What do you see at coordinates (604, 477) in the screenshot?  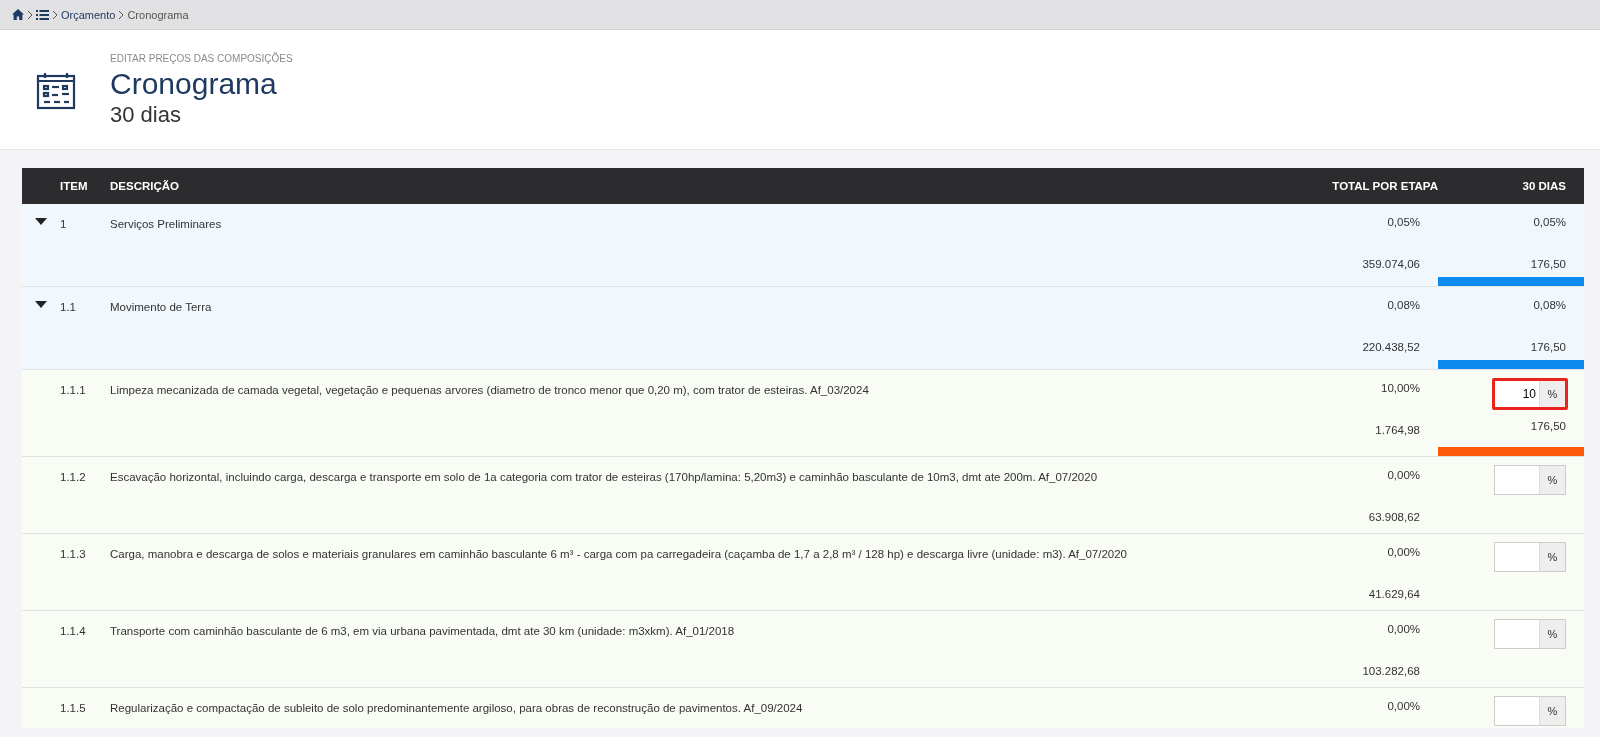 I see `item-description: Escavação horizontal, incluindo carga, descarga e transporte em solo de 1a categoria com trator de esteiras (170hp/lamina: 5,20m3) e caminhão basculante de 10m3, dmt ate 200m. Af_07/2020` at bounding box center [604, 477].